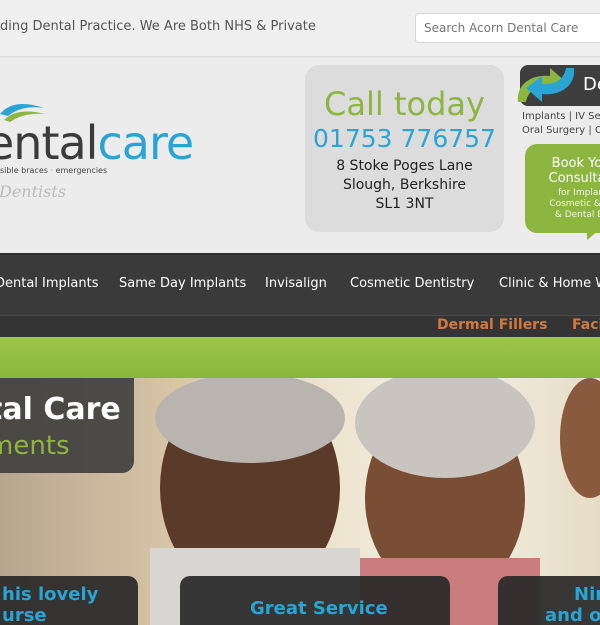 This screenshot has width=600, height=625. What do you see at coordinates (578, 193) in the screenshot?
I see `book-sub-line-1: for Implan` at bounding box center [578, 193].